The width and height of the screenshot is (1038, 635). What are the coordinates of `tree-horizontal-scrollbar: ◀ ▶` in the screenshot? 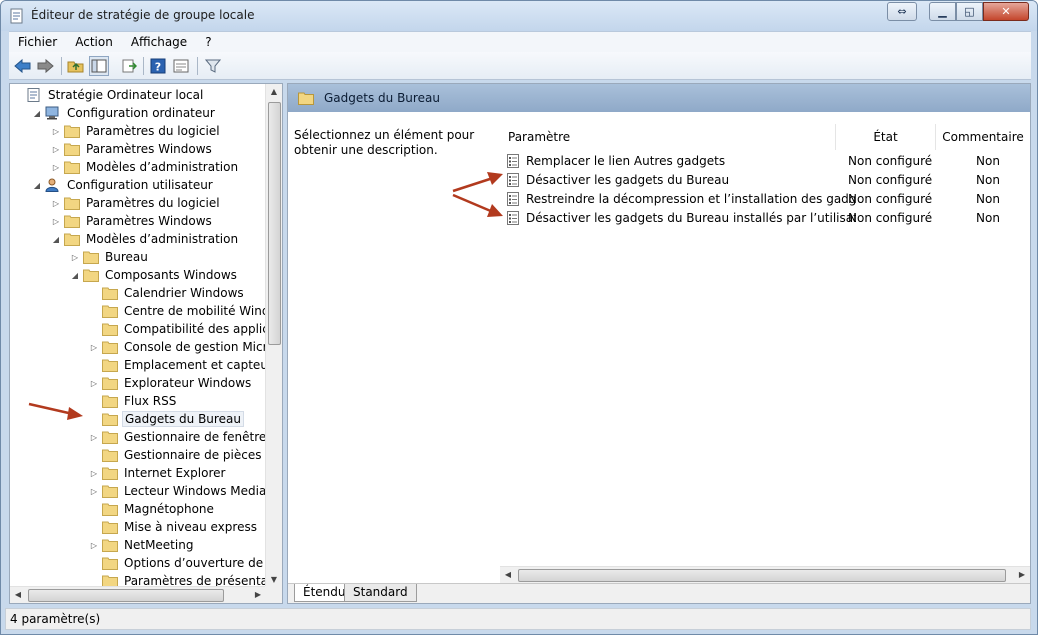 It's located at (138, 594).